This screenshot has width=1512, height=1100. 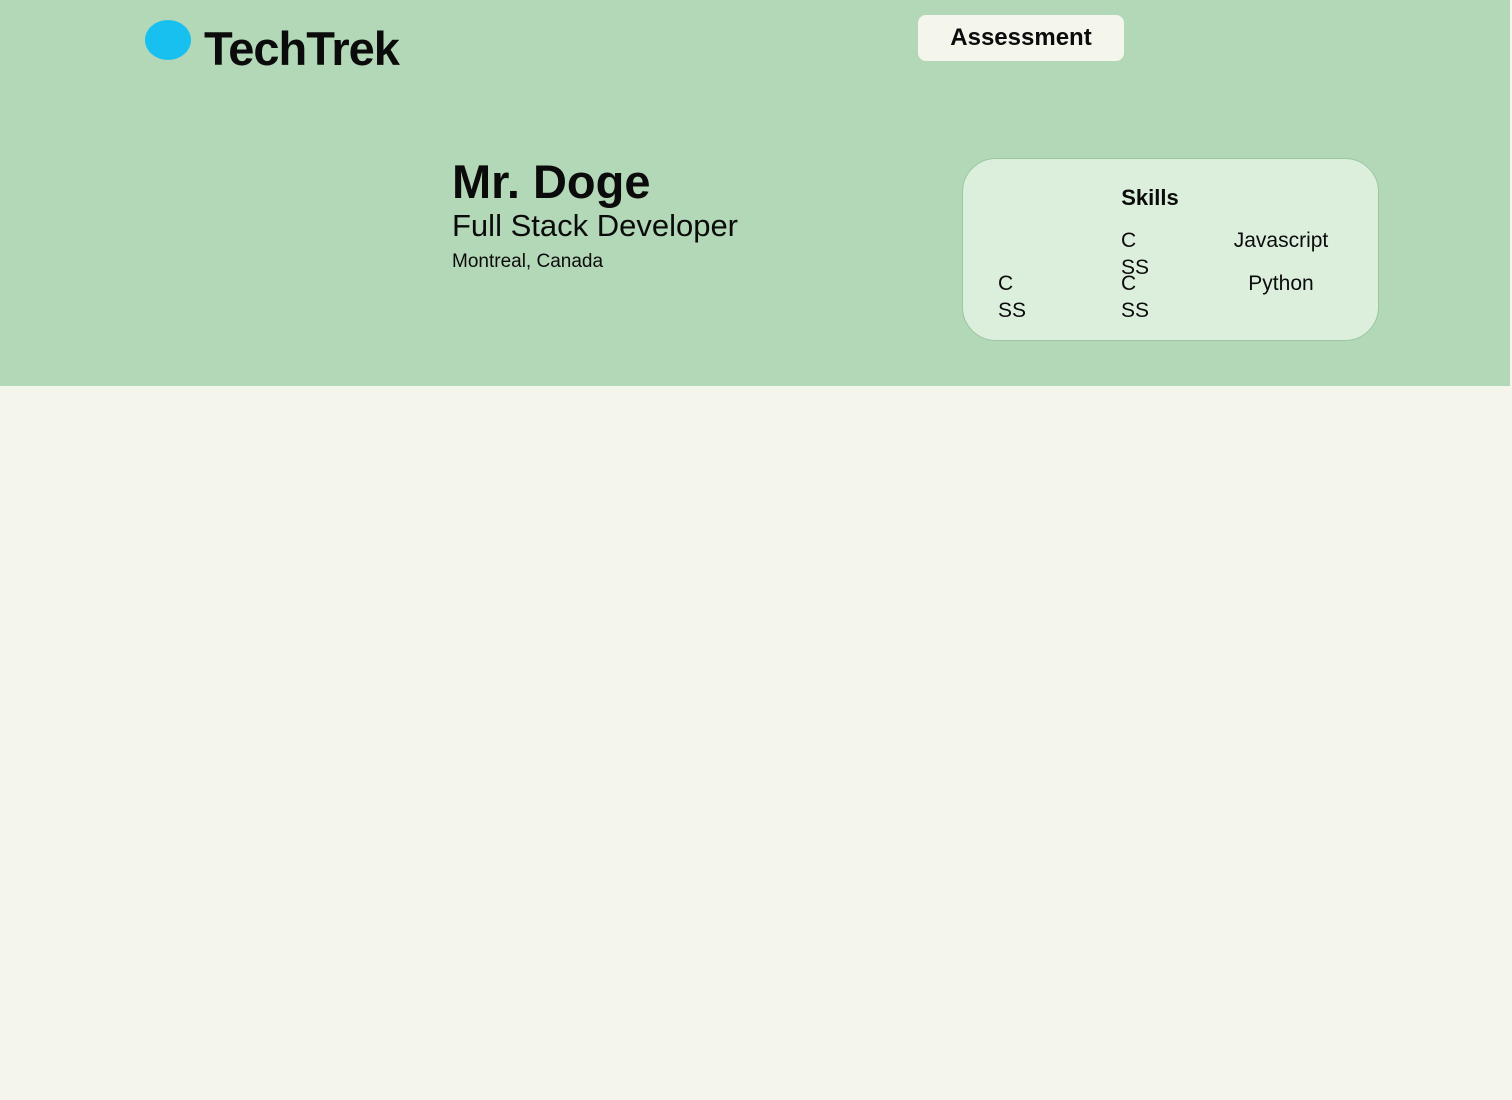 What do you see at coordinates (1281, 240) in the screenshot?
I see `skill-item: Javascript` at bounding box center [1281, 240].